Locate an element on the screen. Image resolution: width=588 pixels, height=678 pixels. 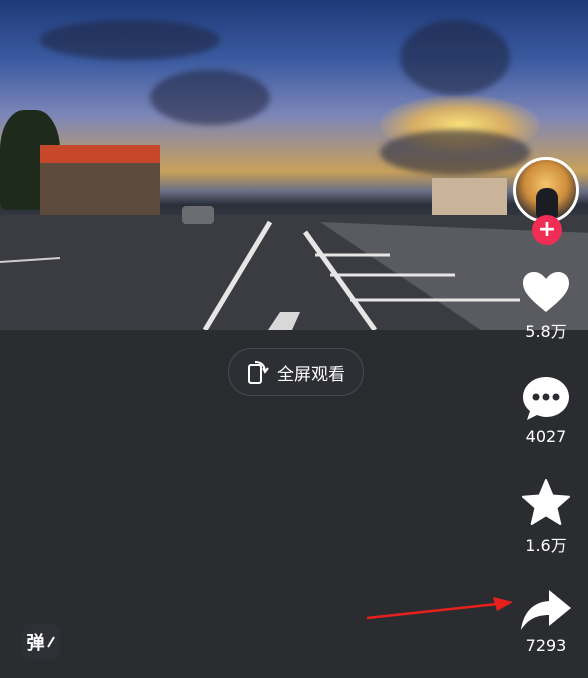
rotate-screen-icon is located at coordinates (258, 372).